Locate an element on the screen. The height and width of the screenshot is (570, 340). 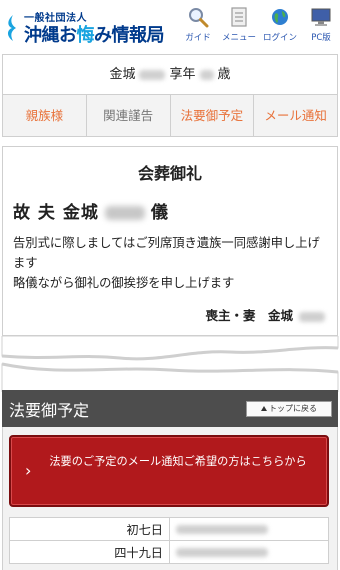
document-menu-icon is located at coordinates (239, 17).